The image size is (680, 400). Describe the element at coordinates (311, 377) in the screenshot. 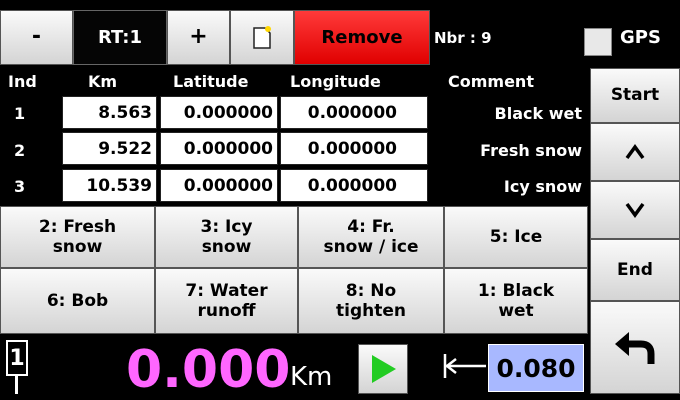

I see `distance-unit: Km` at that location.